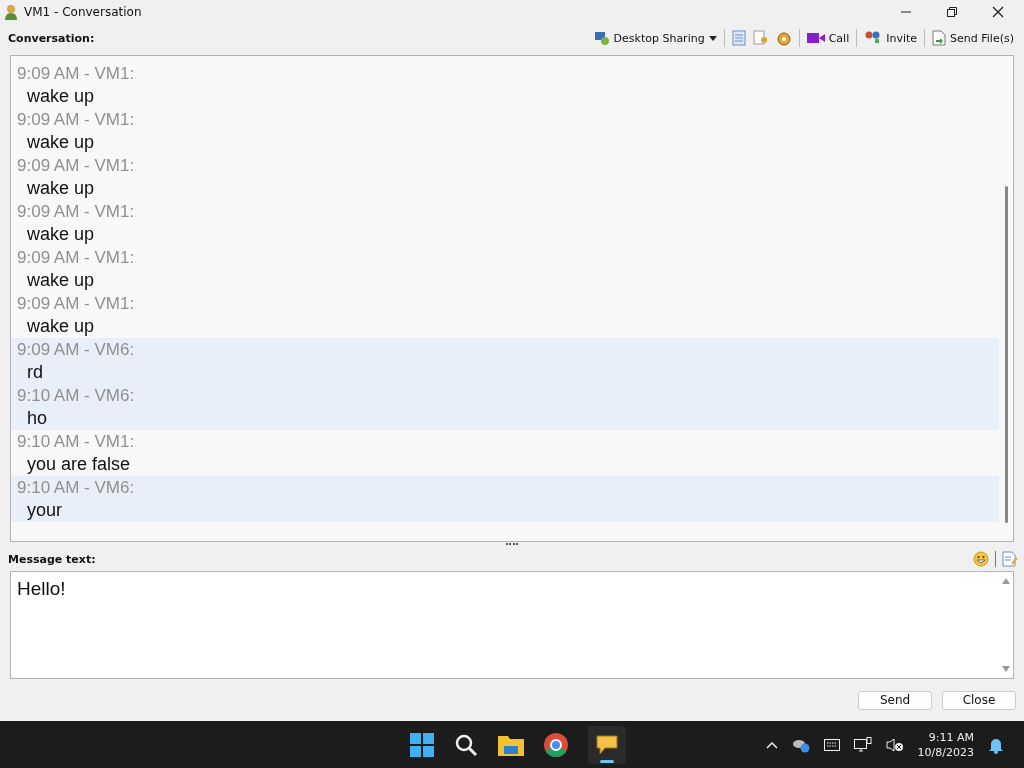  Describe the element at coordinates (998, 12) in the screenshot. I see `close-icon` at that location.